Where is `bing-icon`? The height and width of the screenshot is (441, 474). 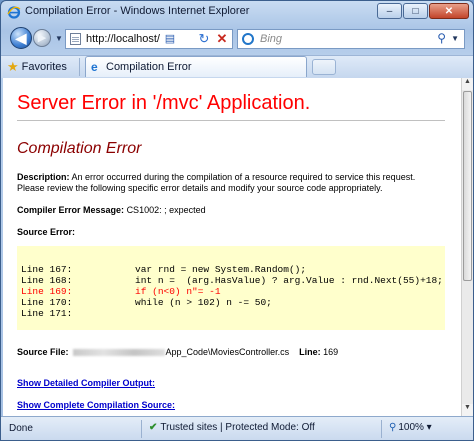 bing-icon is located at coordinates (248, 39).